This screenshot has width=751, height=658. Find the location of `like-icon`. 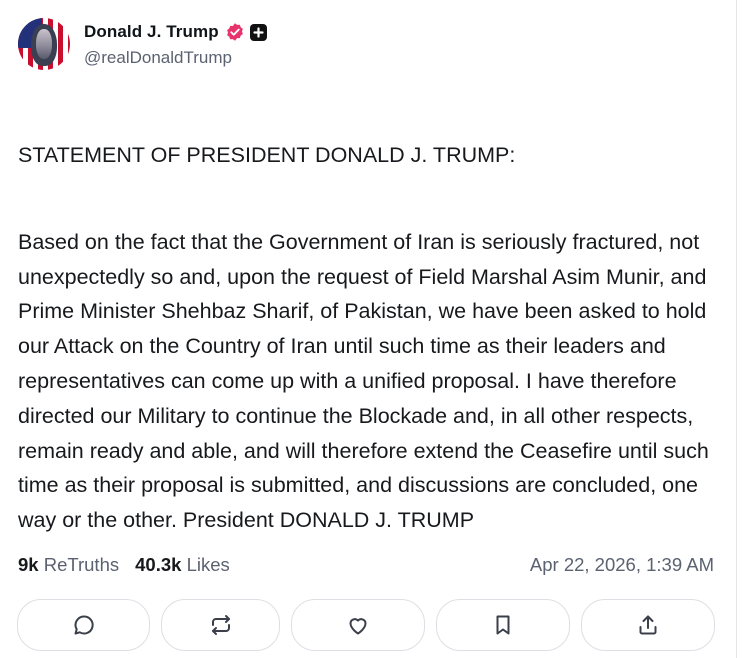

like-icon is located at coordinates (358, 626).